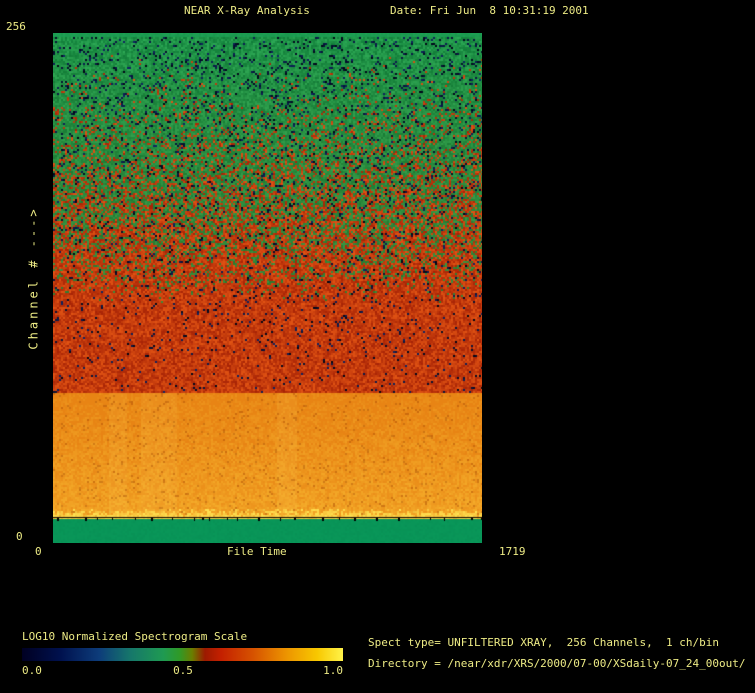 The height and width of the screenshot is (693, 755). What do you see at coordinates (32, 670) in the screenshot?
I see `colorbar-tick-min: 0.0` at bounding box center [32, 670].